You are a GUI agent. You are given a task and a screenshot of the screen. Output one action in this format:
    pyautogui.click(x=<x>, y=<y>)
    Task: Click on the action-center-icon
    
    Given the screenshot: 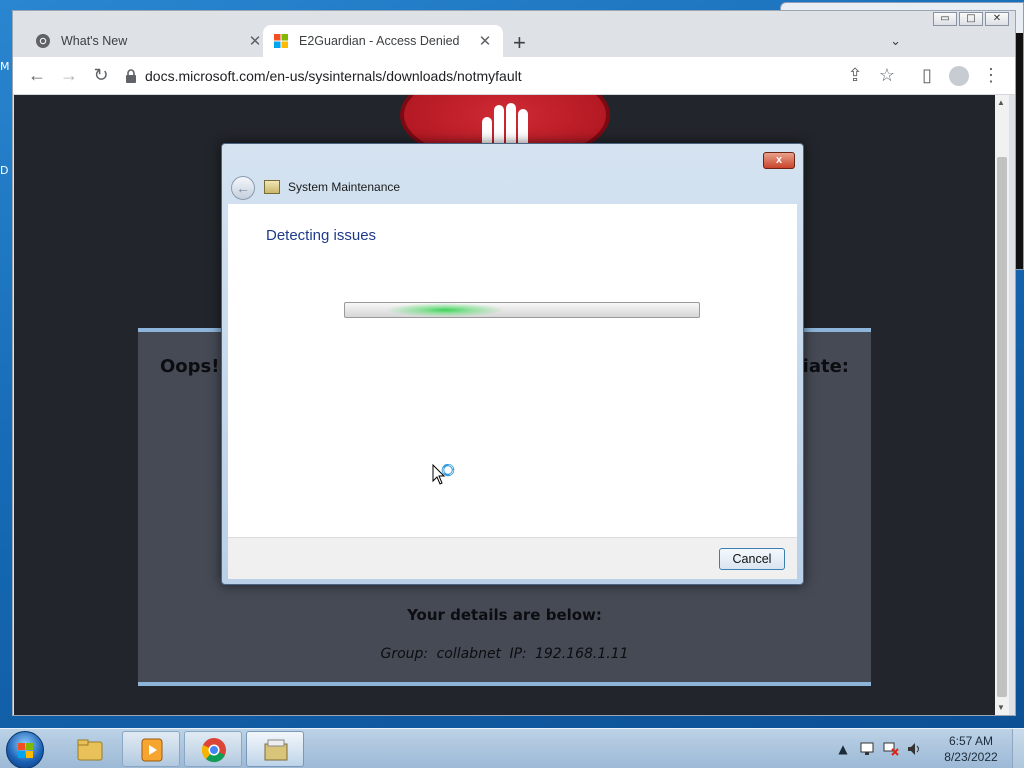 What is the action you would take?
    pyautogui.click(x=867, y=749)
    